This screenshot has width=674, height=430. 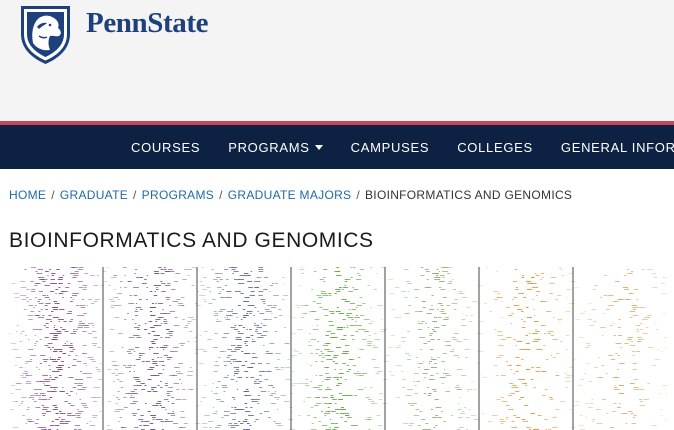 I want to click on nav-item-general-information: GENERAL INFORMATION, so click(x=617, y=147).